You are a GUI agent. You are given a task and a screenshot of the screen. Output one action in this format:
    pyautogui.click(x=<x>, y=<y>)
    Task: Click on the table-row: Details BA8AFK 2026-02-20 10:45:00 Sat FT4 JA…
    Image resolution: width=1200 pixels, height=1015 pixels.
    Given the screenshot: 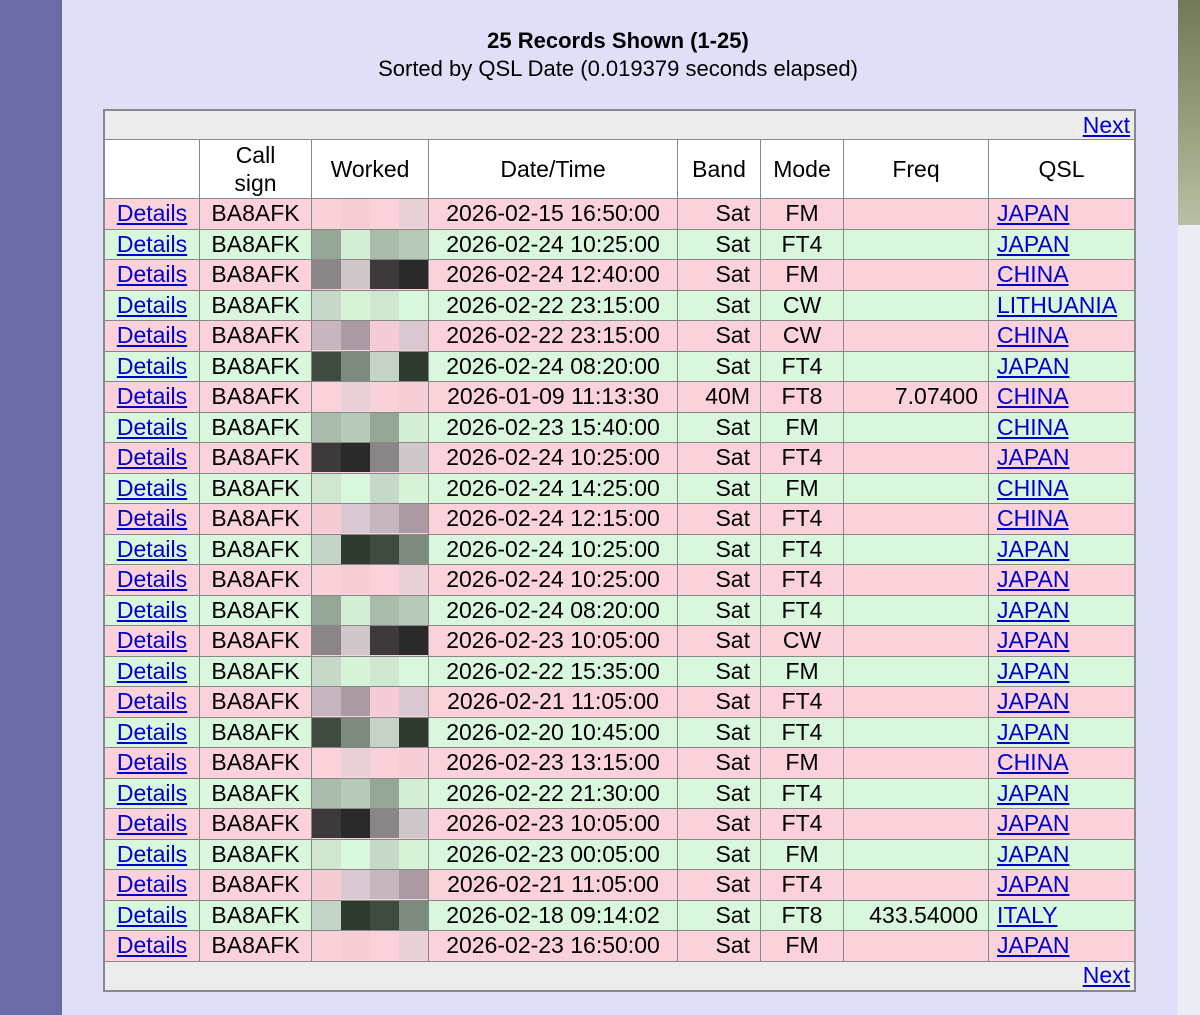 What is the action you would take?
    pyautogui.click(x=619, y=732)
    